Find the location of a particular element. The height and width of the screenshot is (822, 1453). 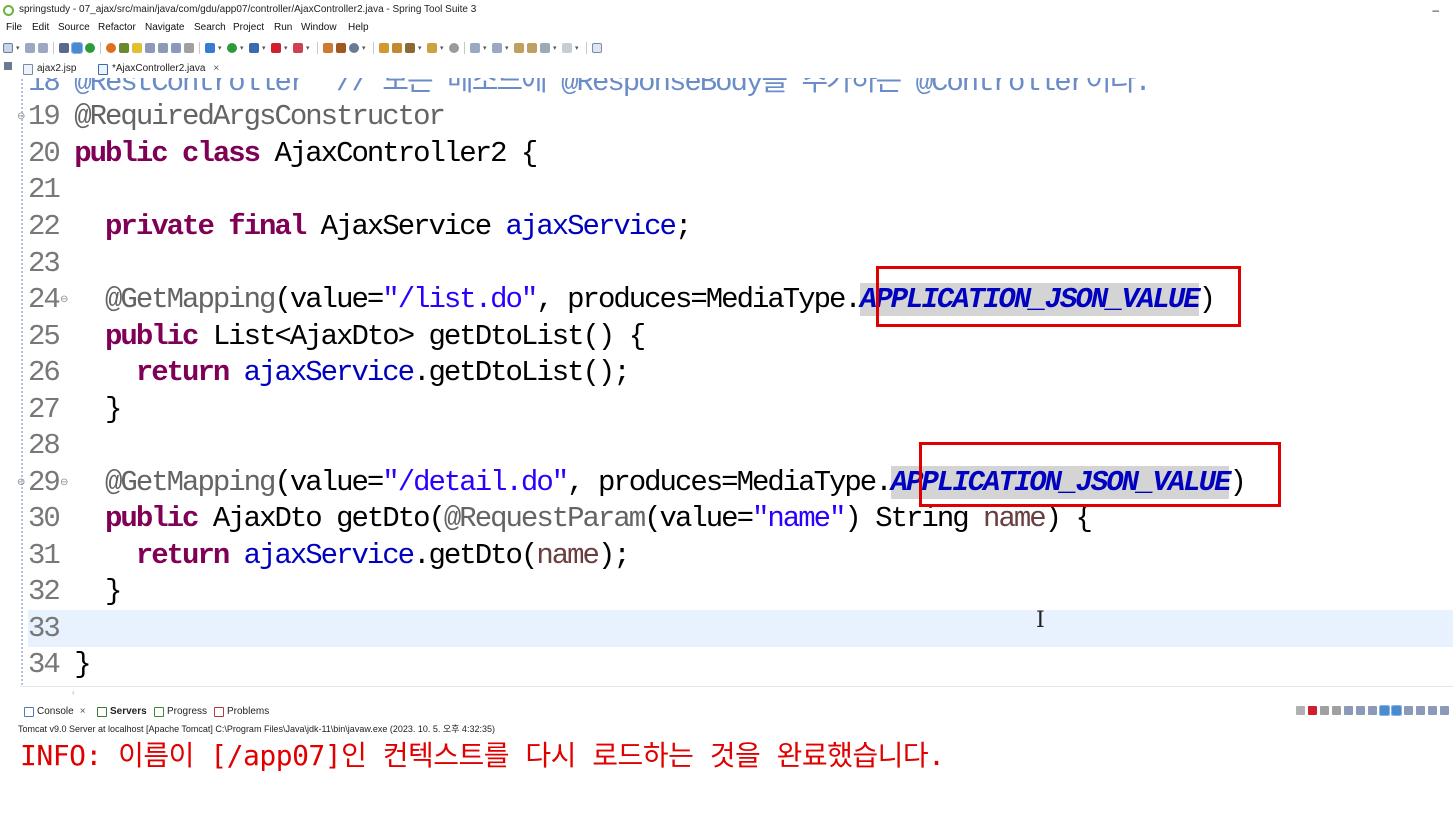

toggle-mark-icon is located at coordinates (77, 47).